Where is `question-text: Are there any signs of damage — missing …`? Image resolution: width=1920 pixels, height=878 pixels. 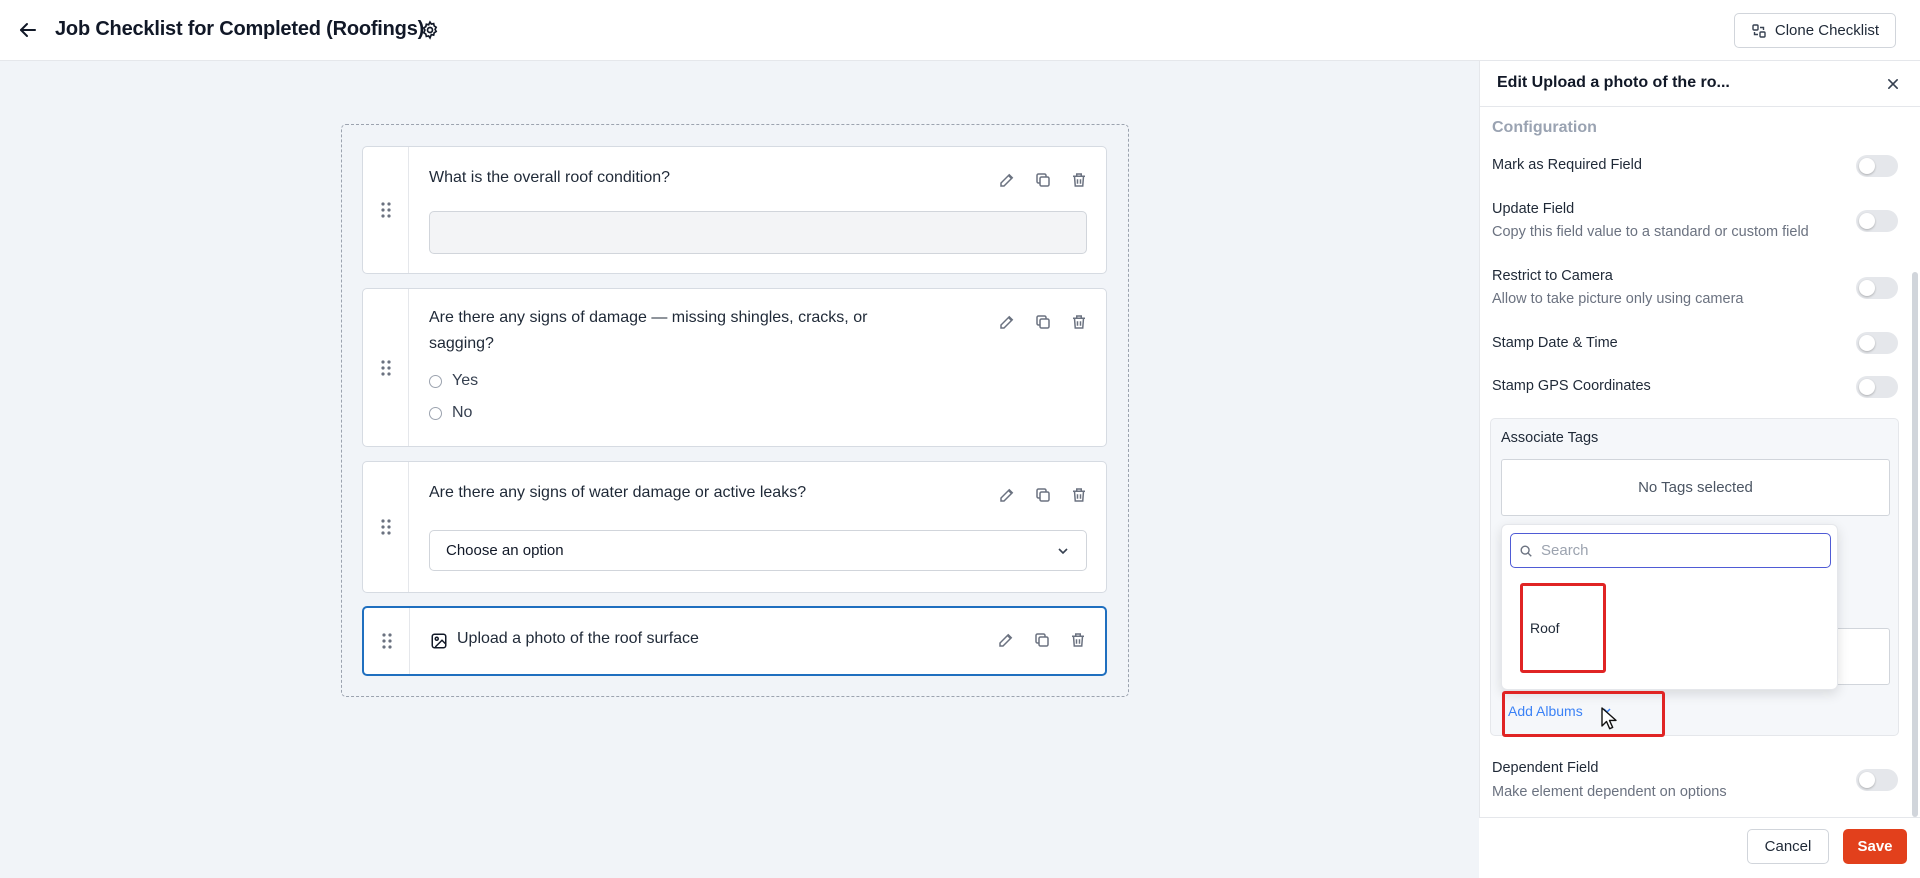
question-text: Are there any signs of damage — missing … is located at coordinates (648, 330).